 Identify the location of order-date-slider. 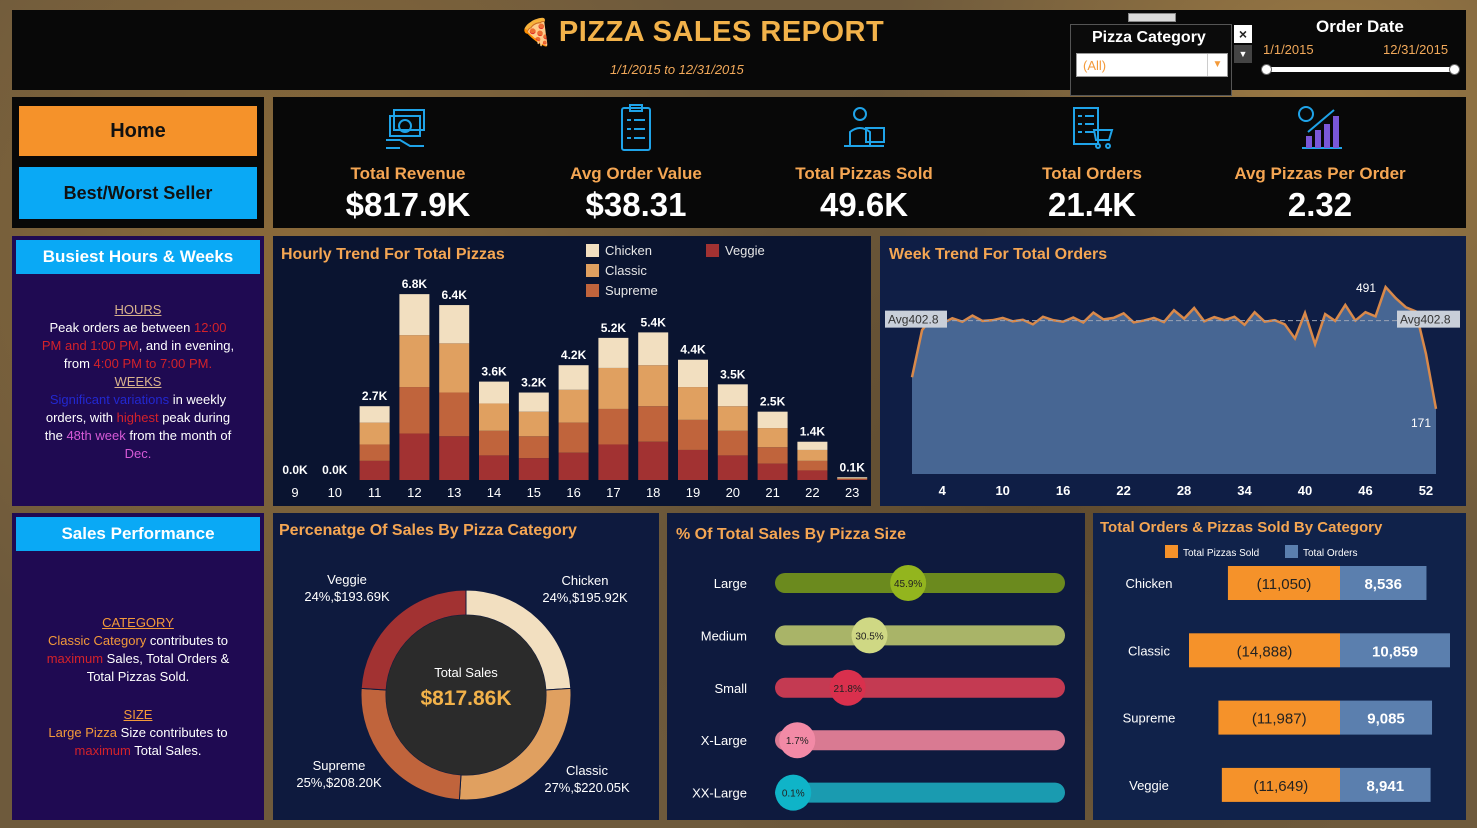
(1361, 69).